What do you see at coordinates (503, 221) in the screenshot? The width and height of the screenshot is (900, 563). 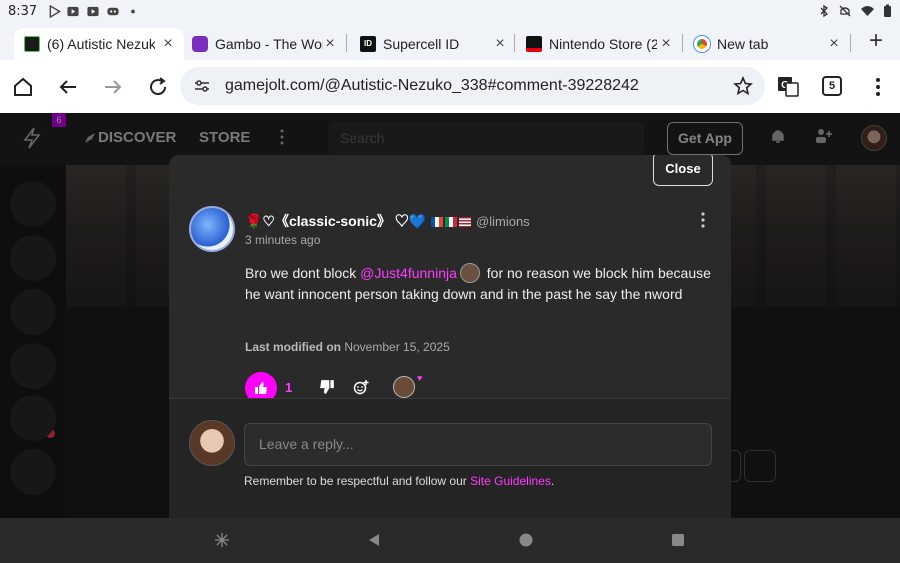 I see `commenter-handle: @limions` at bounding box center [503, 221].